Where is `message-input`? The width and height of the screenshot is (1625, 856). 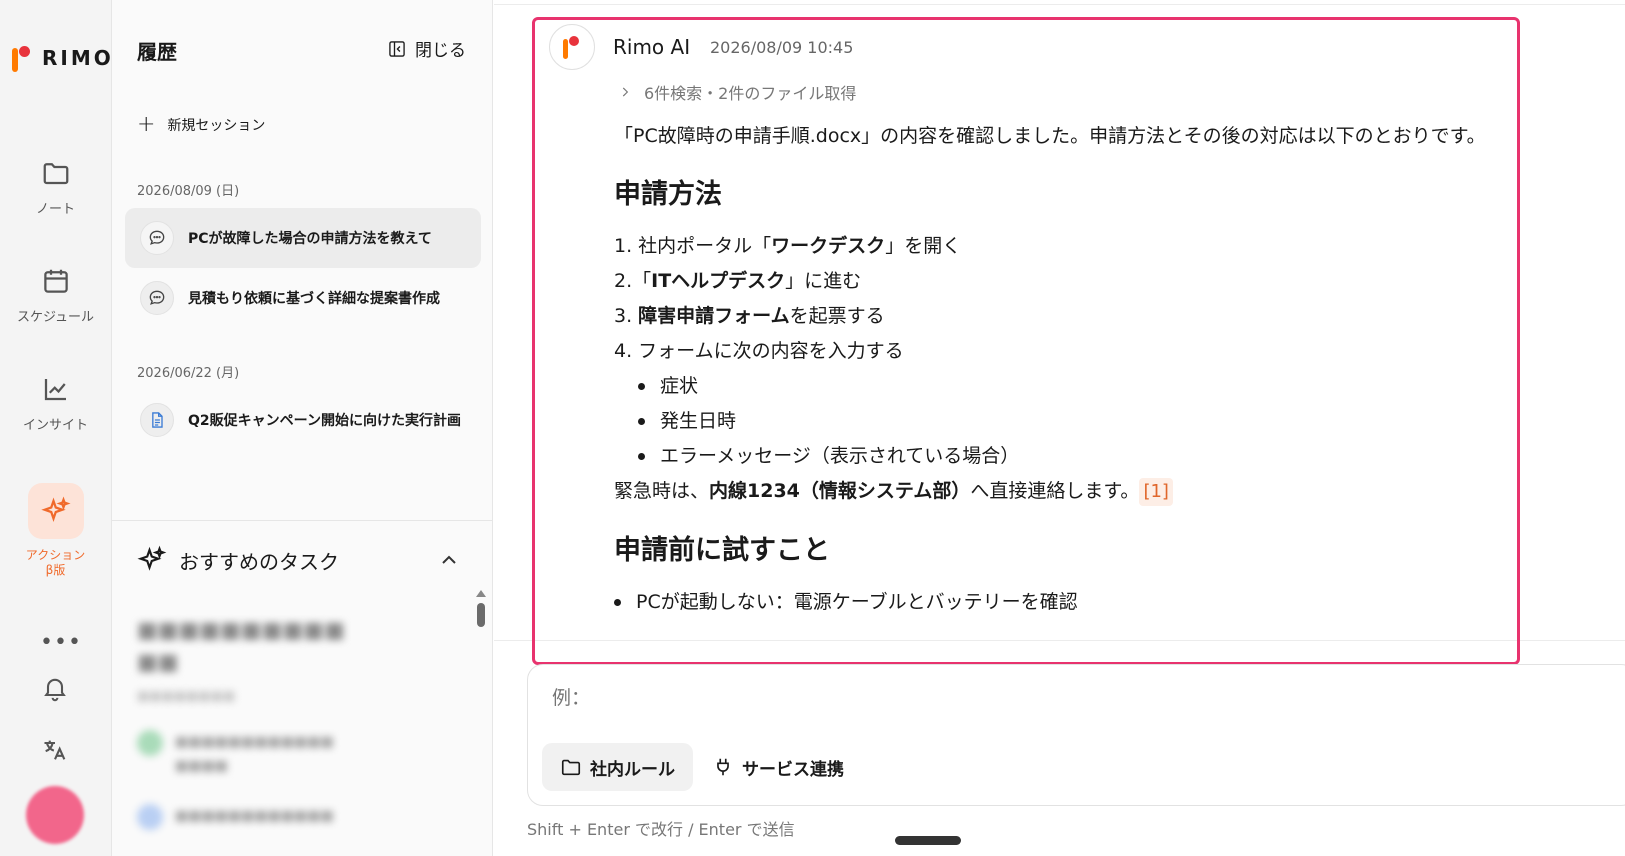 message-input is located at coordinates (1002, 698).